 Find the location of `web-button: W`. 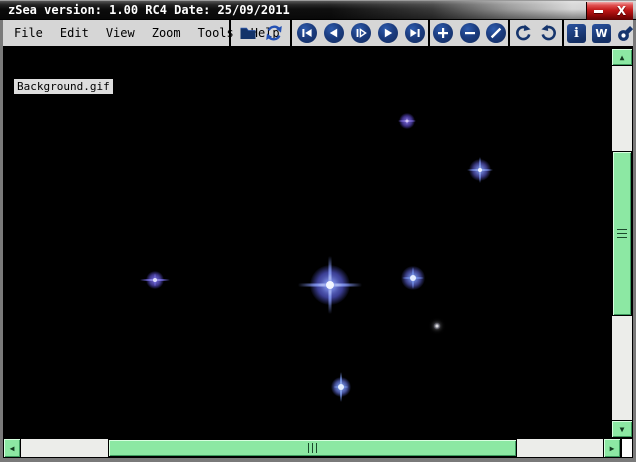

web-button: W is located at coordinates (601, 33).